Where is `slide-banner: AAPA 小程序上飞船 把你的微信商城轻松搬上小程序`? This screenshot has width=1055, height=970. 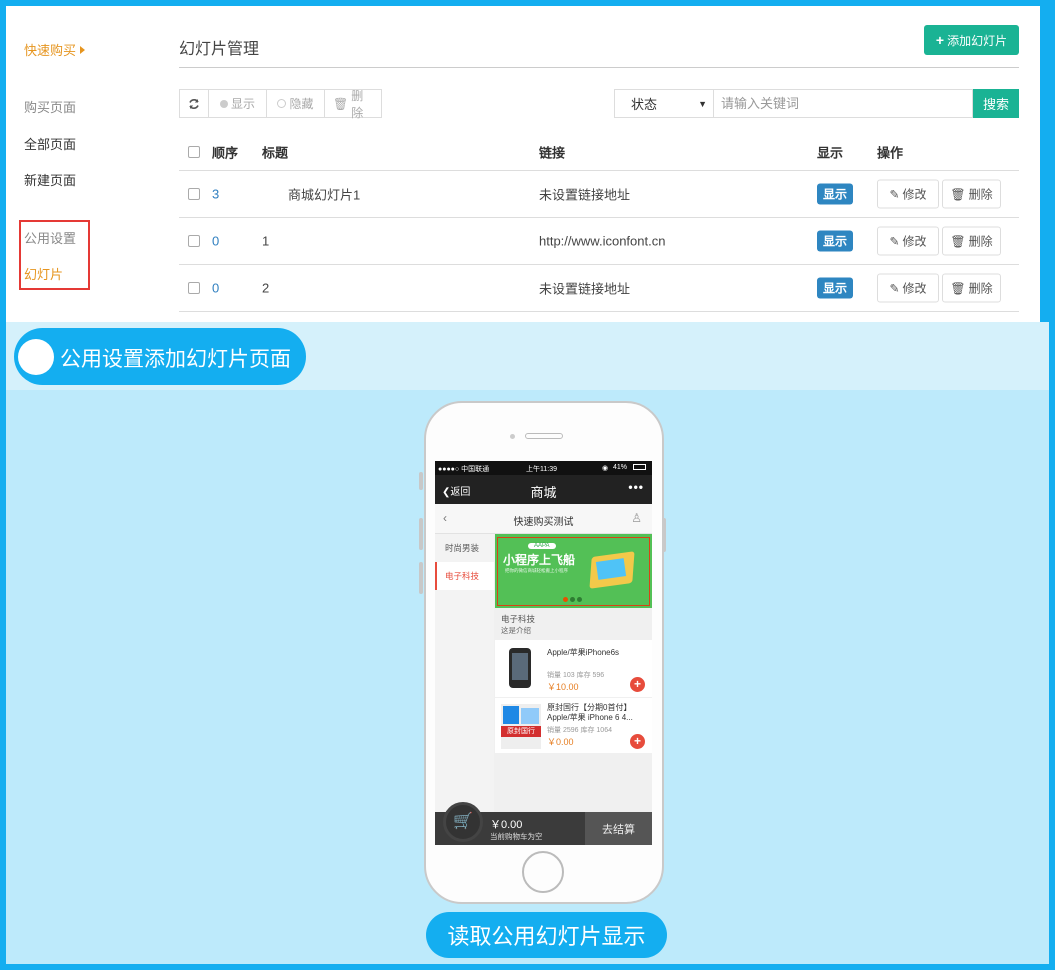
slide-banner: AAPA 小程序上飞船 把你的微信商城轻松搬上小程序 is located at coordinates (573, 571).